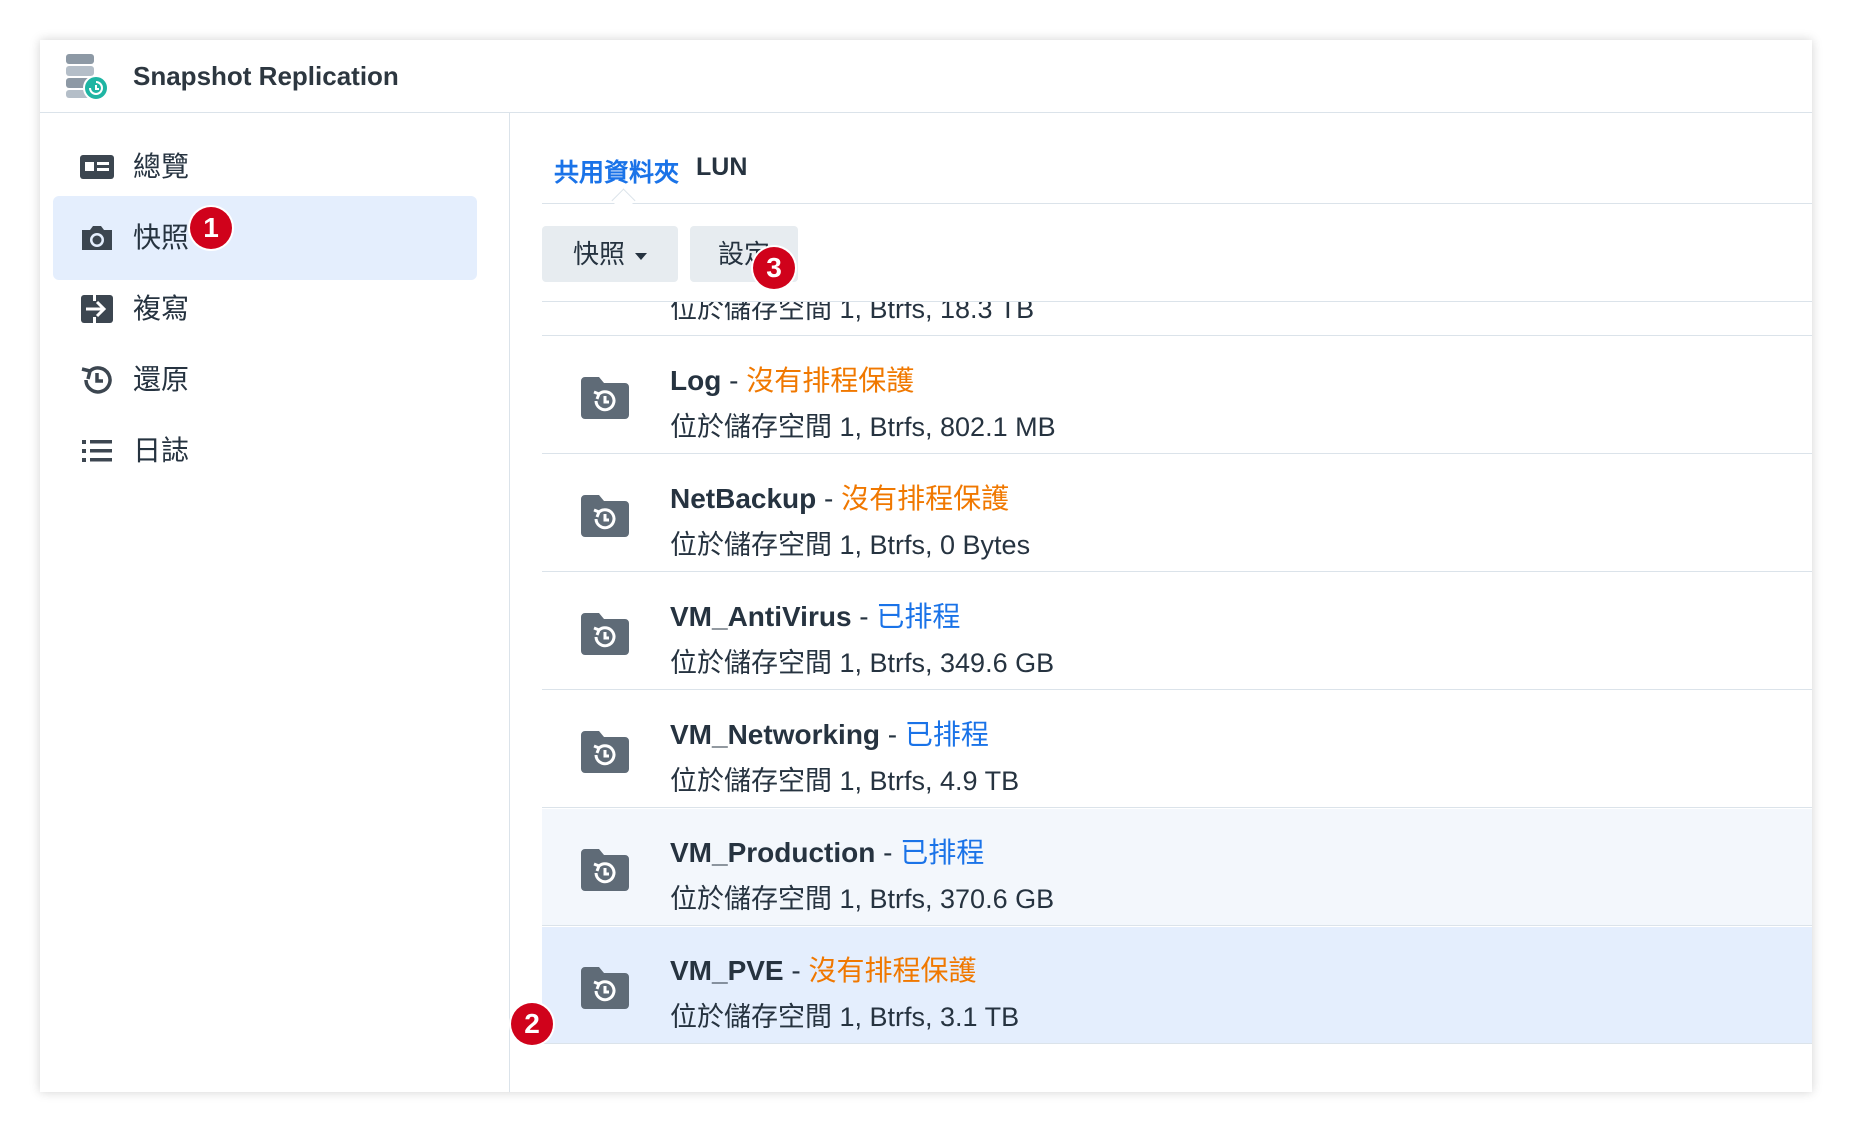 This screenshot has height=1132, width=1852. What do you see at coordinates (1177, 985) in the screenshot?
I see `shared-folder-row: VM_PVE - 沒有排程保護位於儲存空間 1, Btrfs, 3.1 TB` at bounding box center [1177, 985].